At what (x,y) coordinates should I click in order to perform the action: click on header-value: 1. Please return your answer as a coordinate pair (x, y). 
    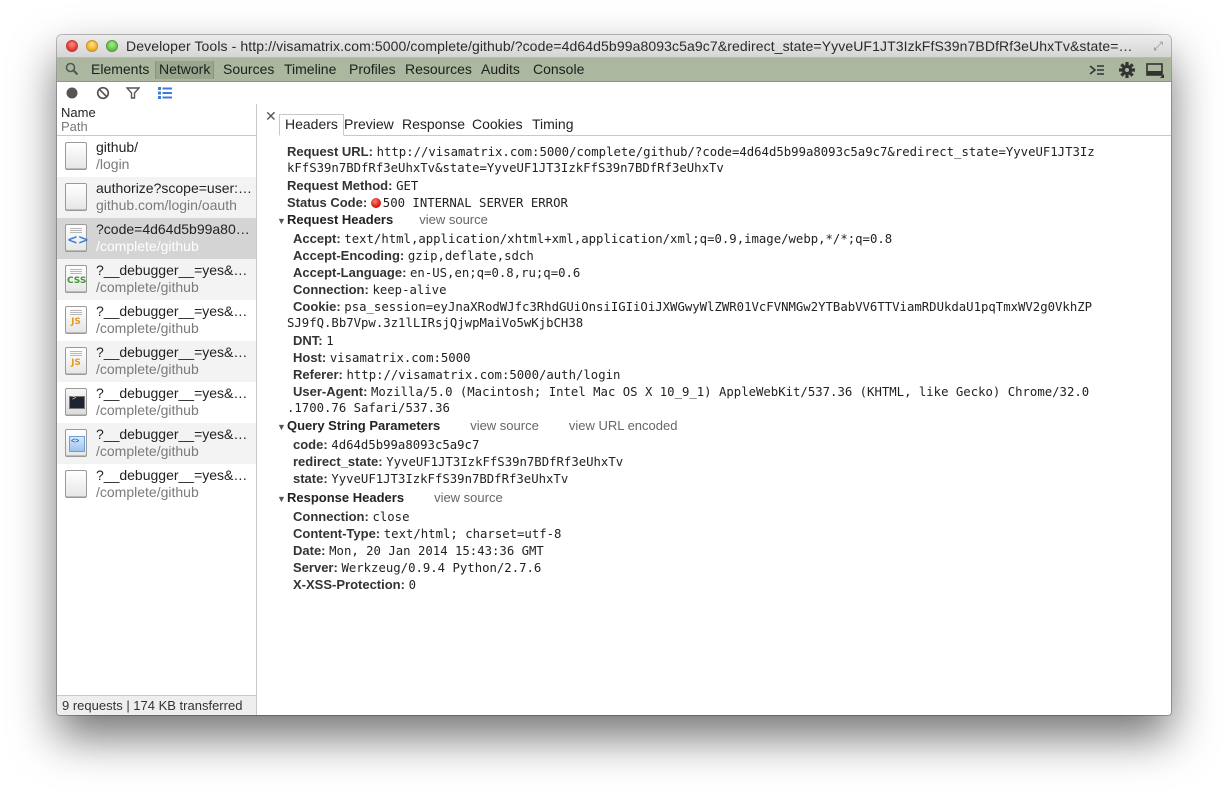
    Looking at the image, I should click on (330, 341).